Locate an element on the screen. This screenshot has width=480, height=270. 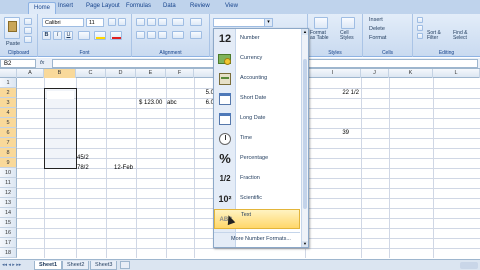
column-header: B is located at coordinates (60, 73).